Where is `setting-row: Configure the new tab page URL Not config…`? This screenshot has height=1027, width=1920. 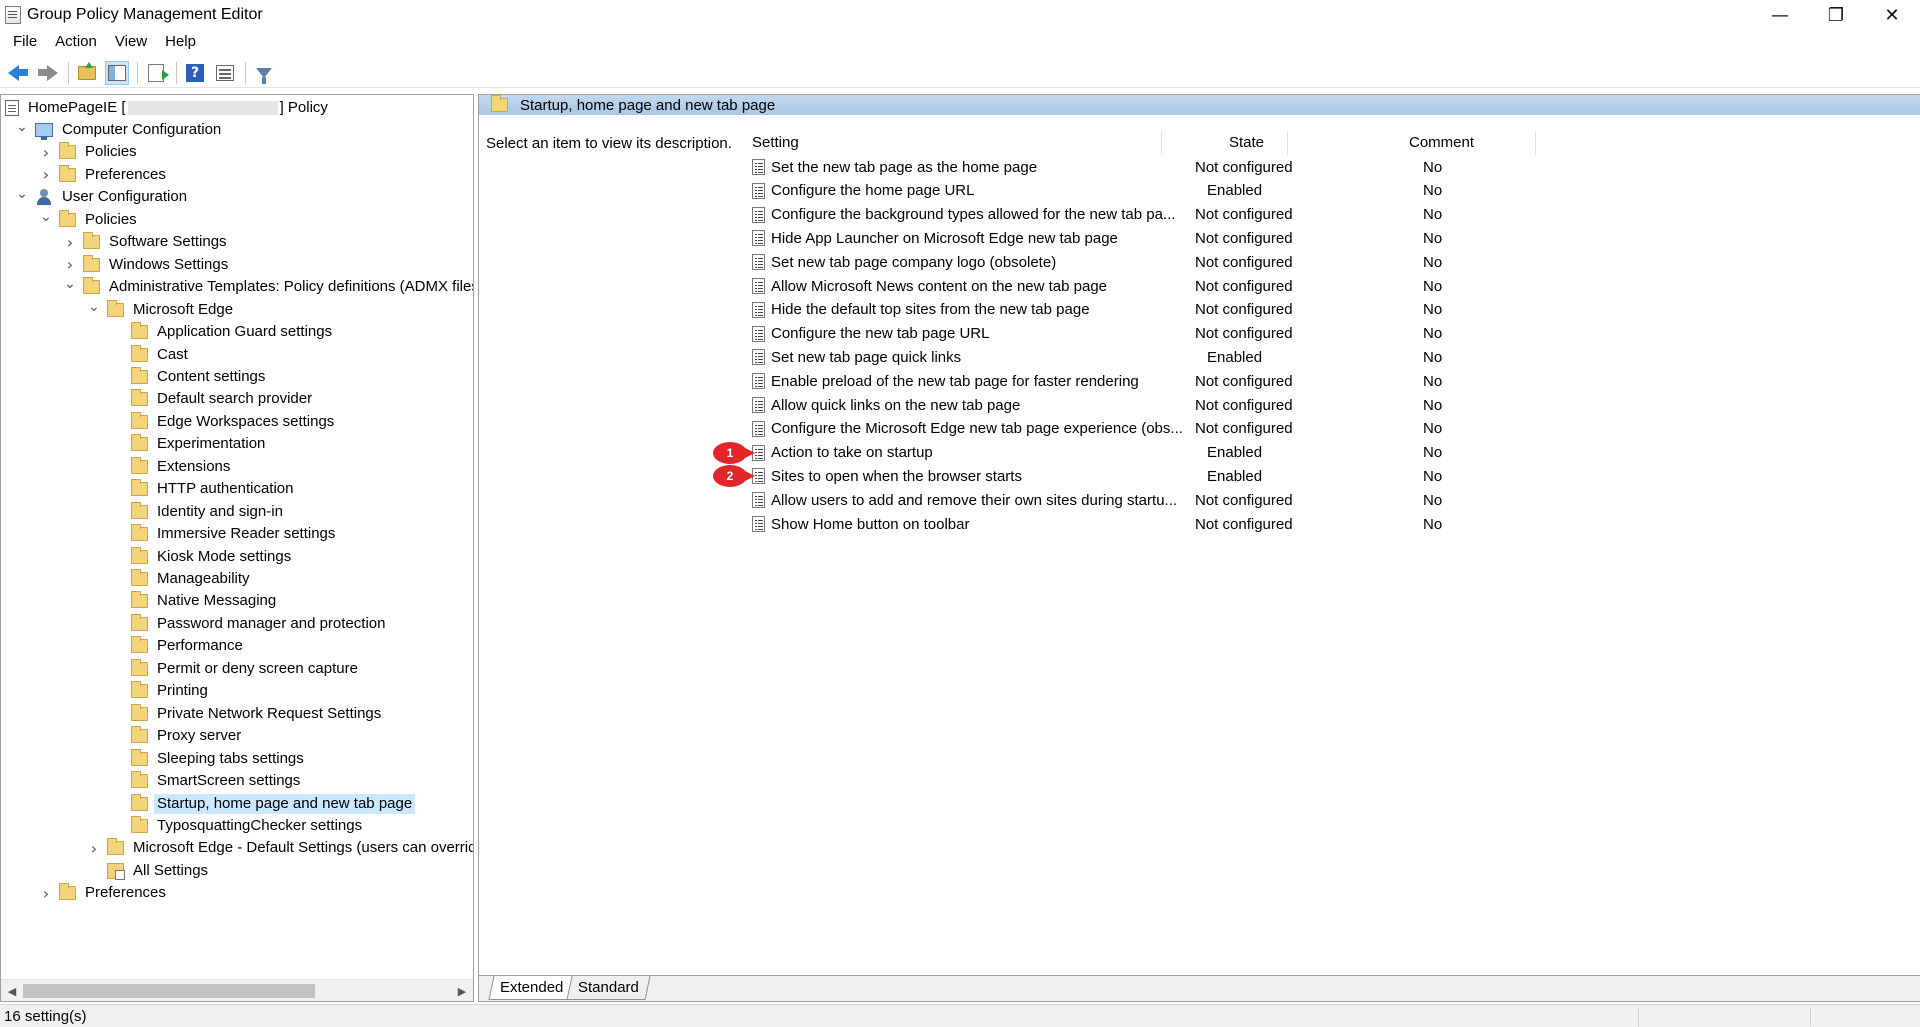 setting-row: Configure the new tab page URL Not config… is located at coordinates (1199, 334).